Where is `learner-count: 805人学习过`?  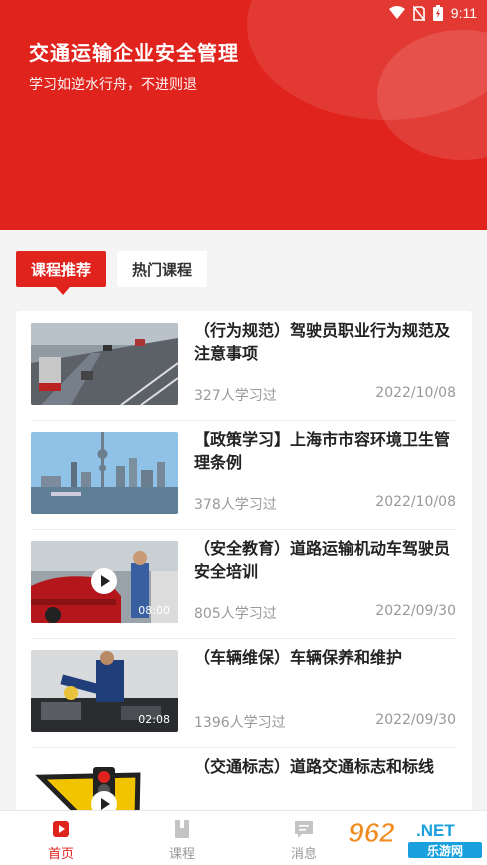
learner-count: 805人学习过 is located at coordinates (235, 614).